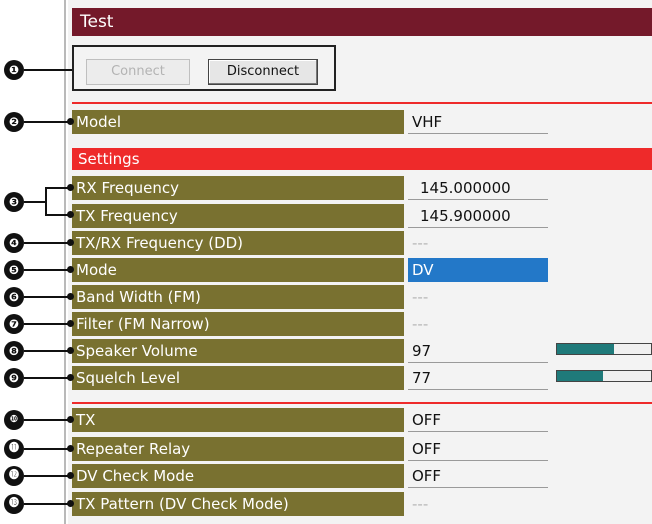 This screenshot has height=524, width=652. What do you see at coordinates (47, 449) in the screenshot?
I see `callout-11-leader` at bounding box center [47, 449].